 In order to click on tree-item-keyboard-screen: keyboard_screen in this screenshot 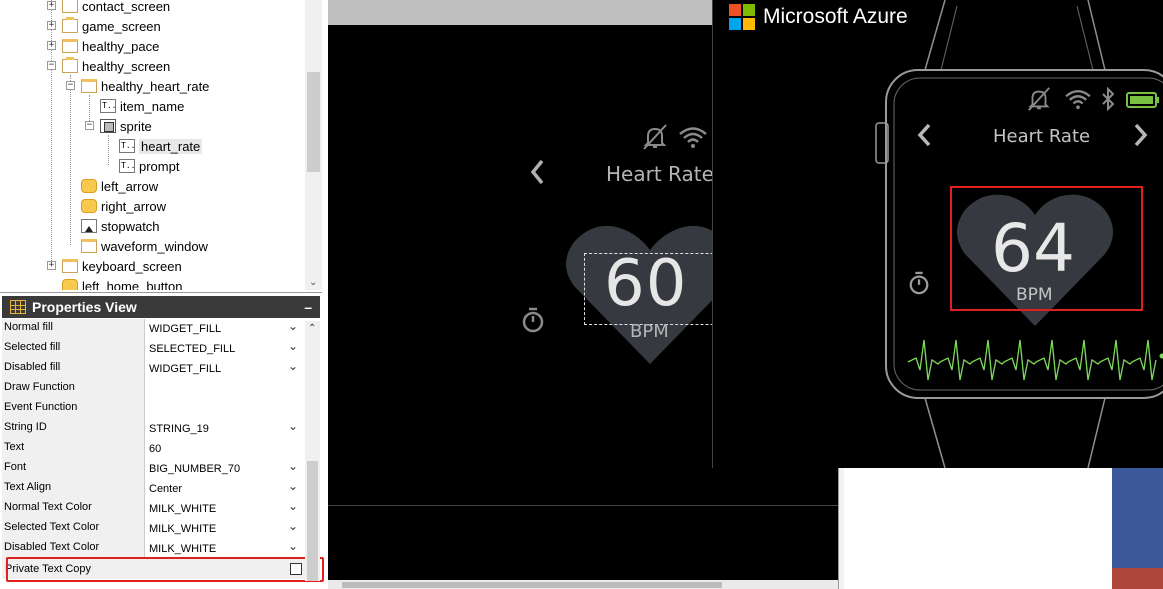, I will do `click(122, 266)`.